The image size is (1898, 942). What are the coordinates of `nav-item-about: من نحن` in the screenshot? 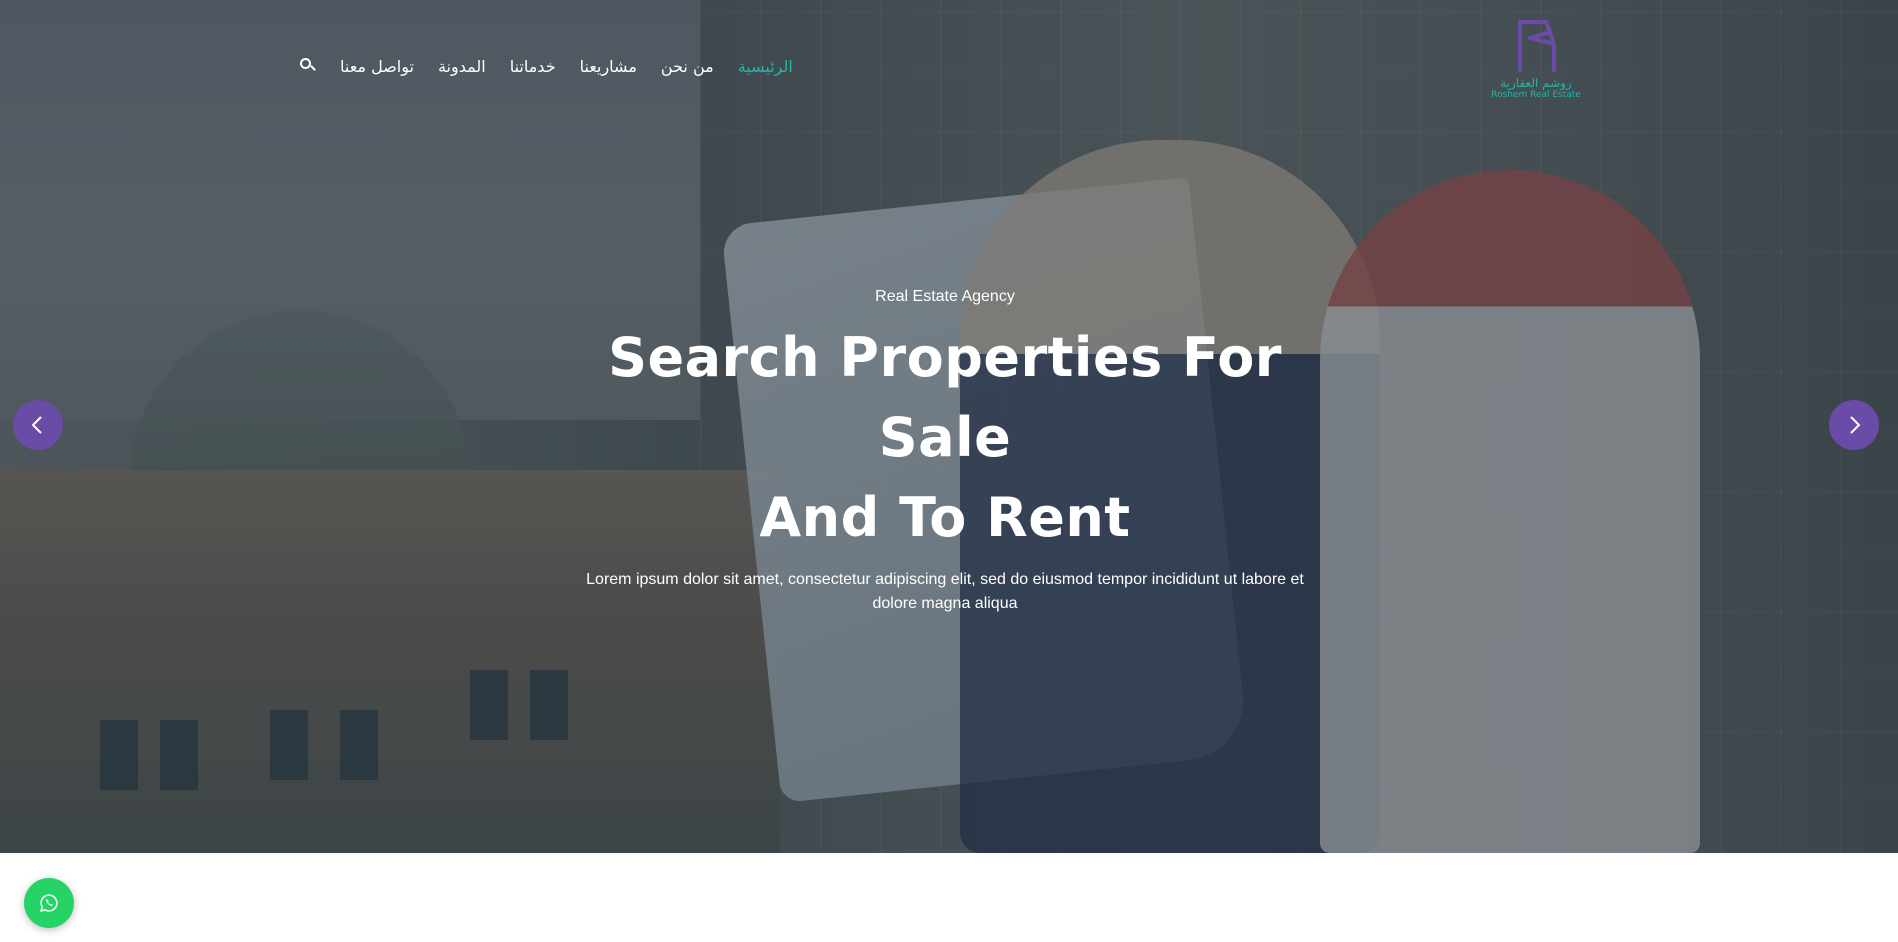 It's located at (687, 66).